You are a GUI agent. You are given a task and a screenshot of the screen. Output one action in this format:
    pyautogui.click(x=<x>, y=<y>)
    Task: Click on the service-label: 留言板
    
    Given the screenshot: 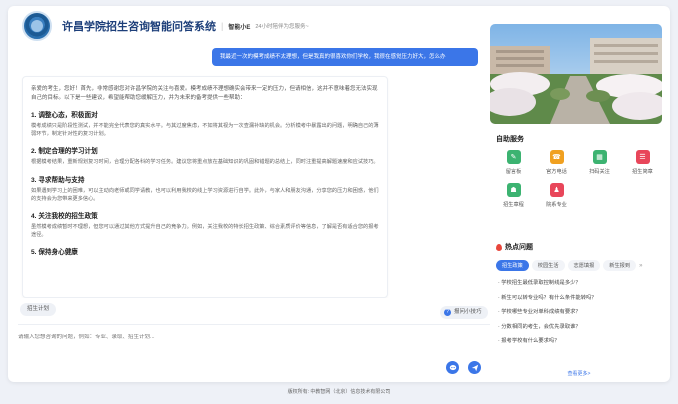 What is the action you would take?
    pyautogui.click(x=513, y=172)
    